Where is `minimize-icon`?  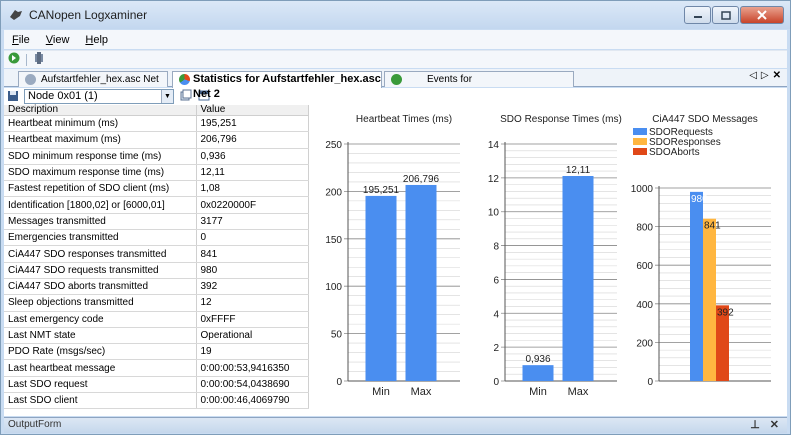
minimize-icon is located at coordinates (697, 17).